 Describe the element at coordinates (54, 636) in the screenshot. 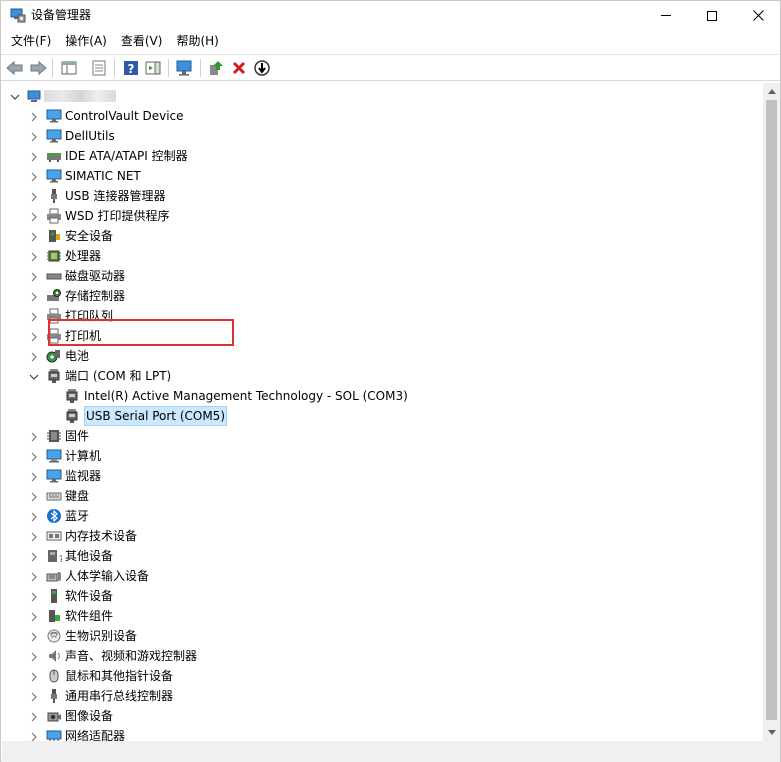

I see `fingerprint-icon` at that location.